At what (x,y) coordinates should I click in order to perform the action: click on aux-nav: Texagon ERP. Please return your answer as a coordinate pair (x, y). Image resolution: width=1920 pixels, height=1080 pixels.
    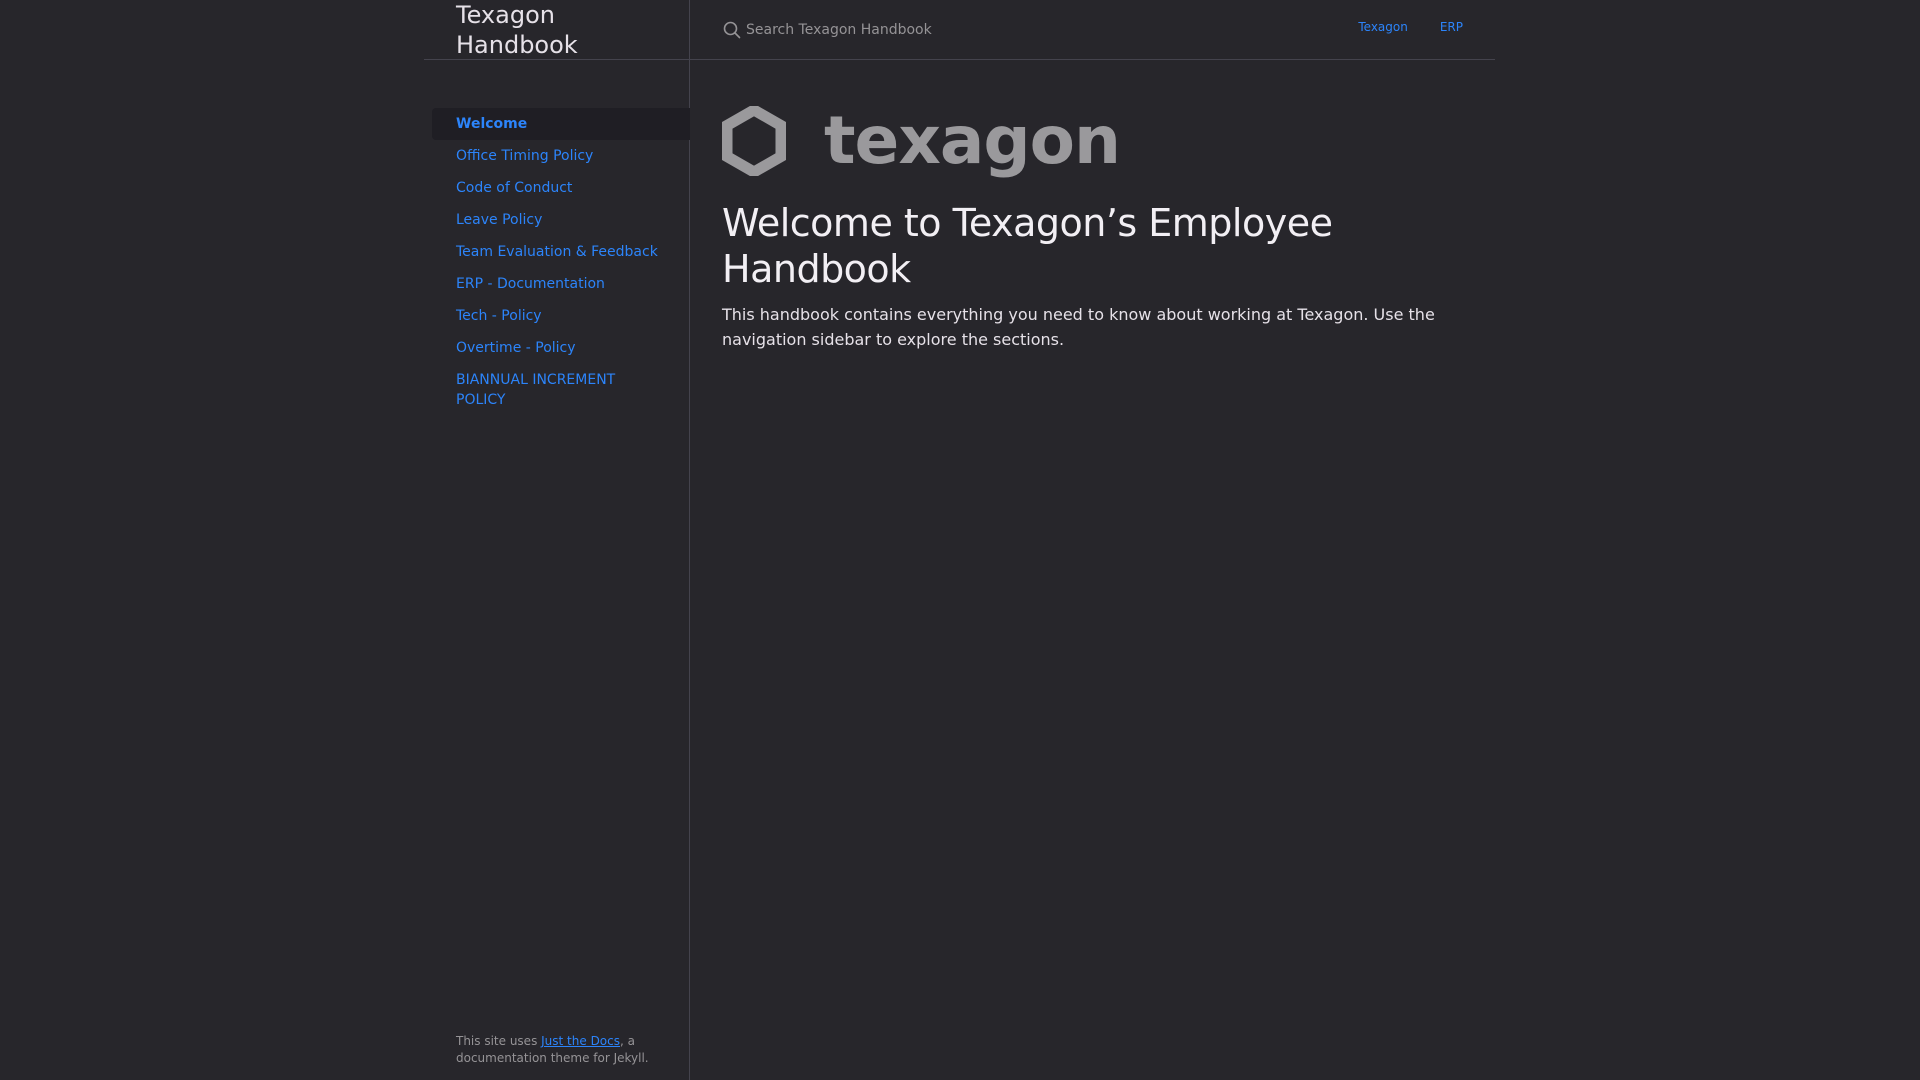
    Looking at the image, I should click on (1410, 27).